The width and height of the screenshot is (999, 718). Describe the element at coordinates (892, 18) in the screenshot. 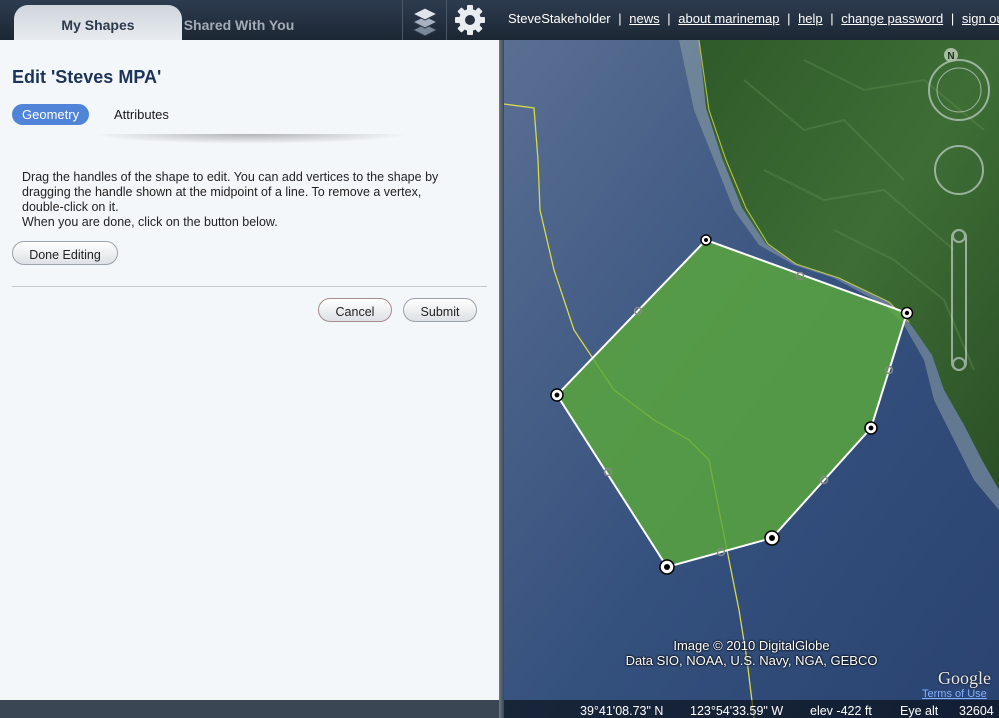

I see `change-password-link: change password` at that location.